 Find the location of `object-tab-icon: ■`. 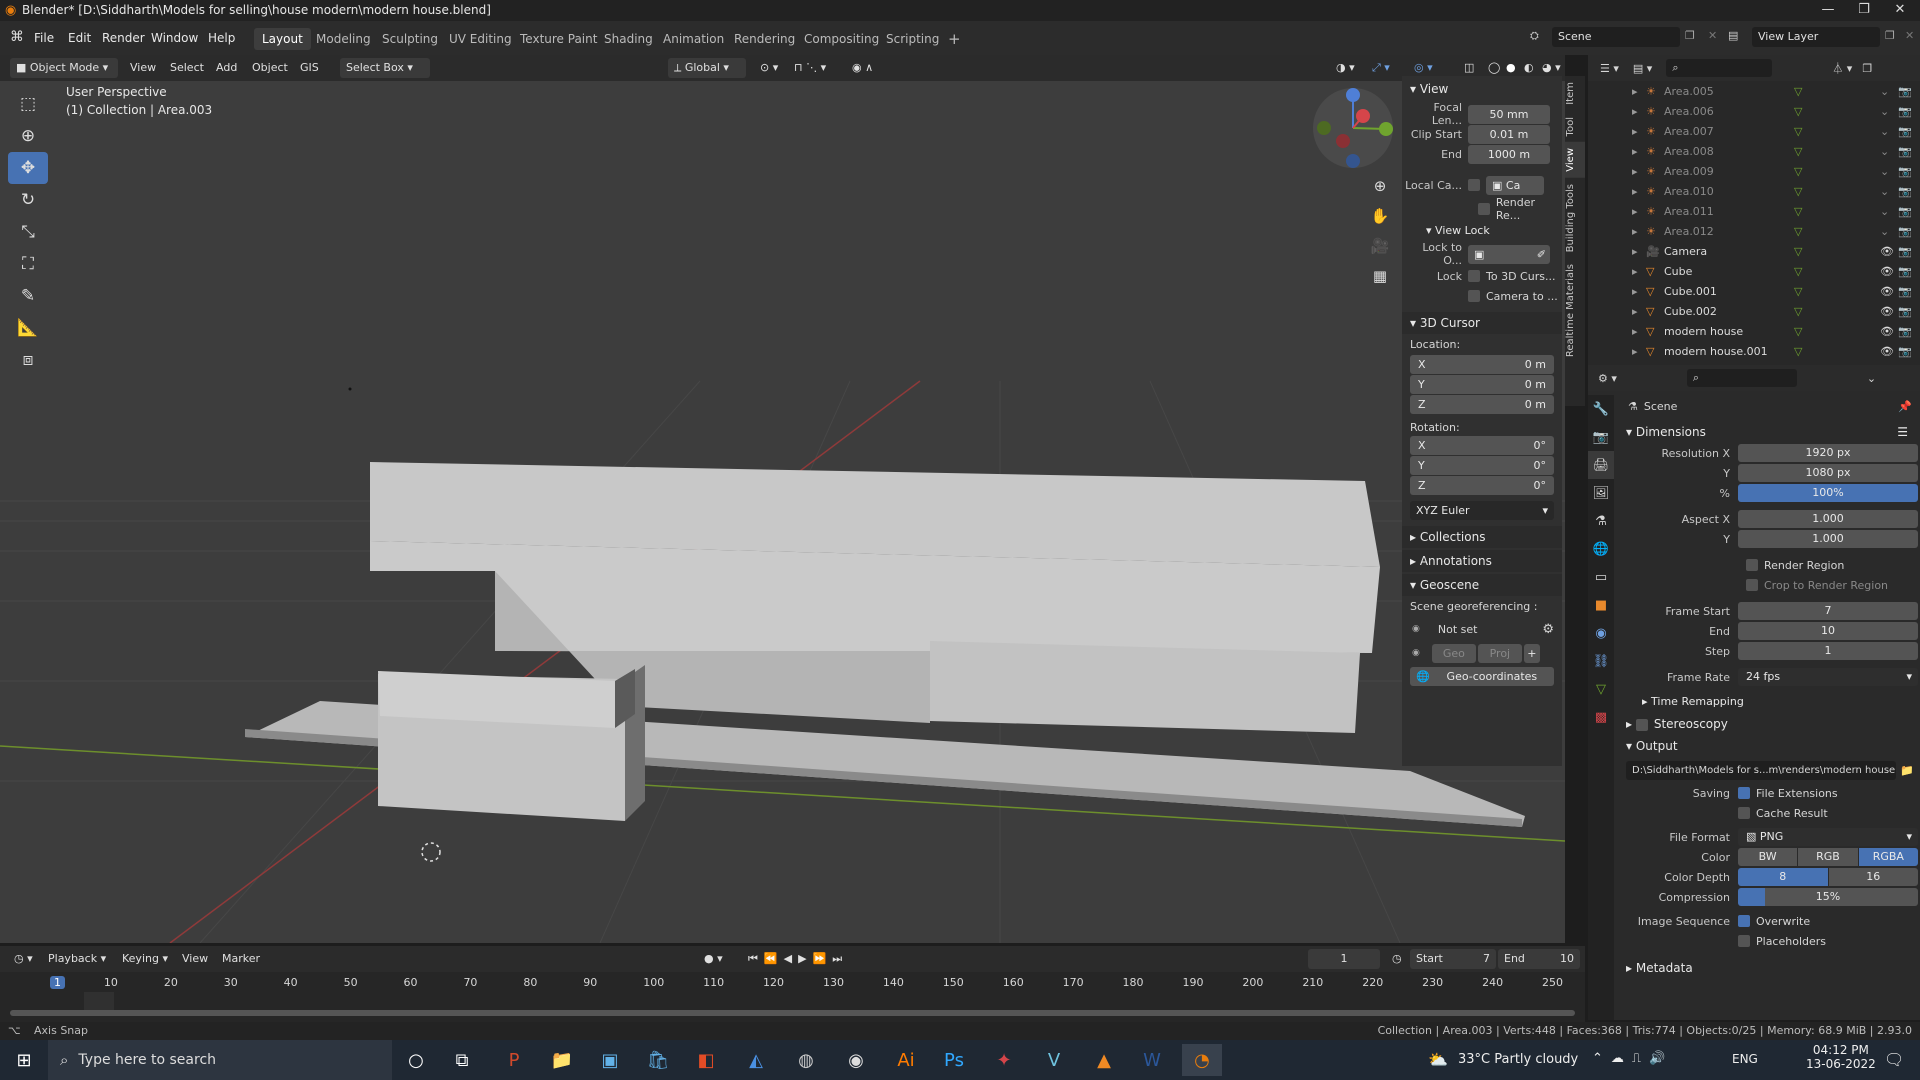

object-tab-icon: ■ is located at coordinates (1601, 605).